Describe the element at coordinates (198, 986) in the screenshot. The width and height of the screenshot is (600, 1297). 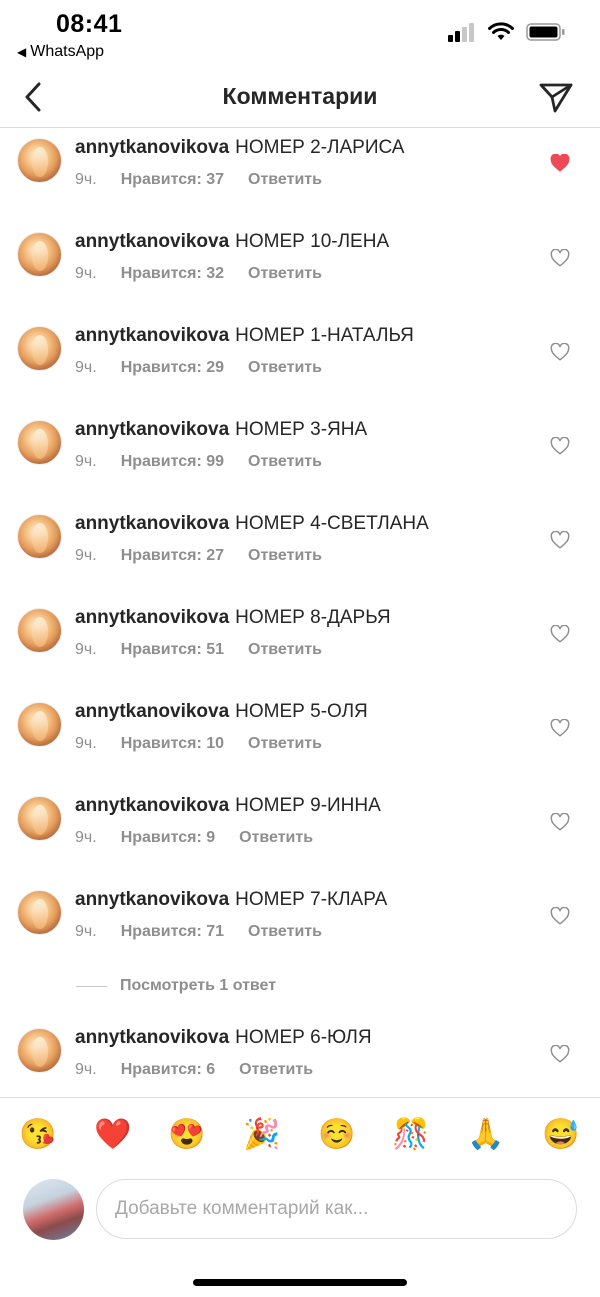
I see `view-replies-label: Посмотреть 1 ответ` at that location.